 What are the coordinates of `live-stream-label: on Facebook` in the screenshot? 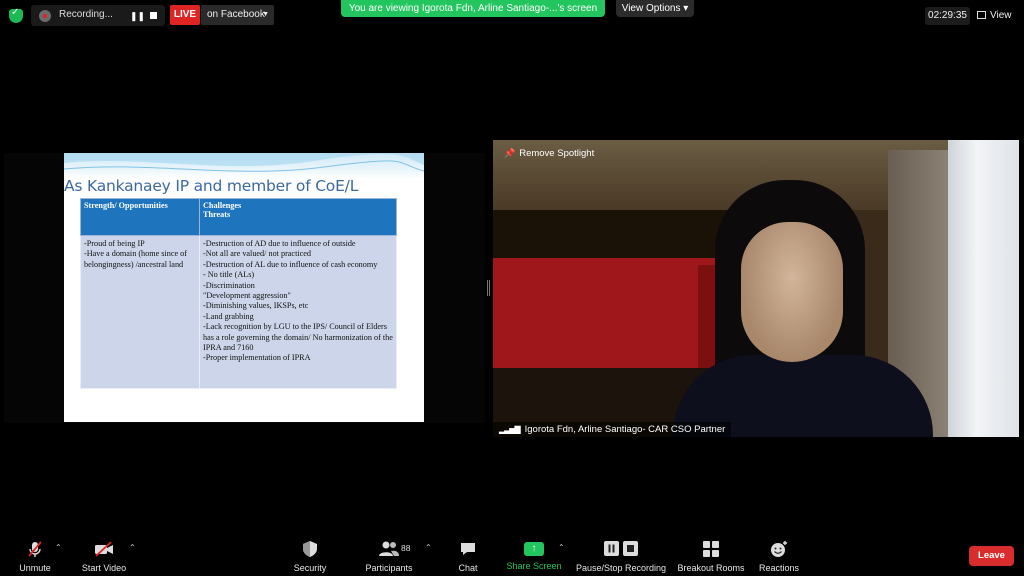 It's located at (236, 14).